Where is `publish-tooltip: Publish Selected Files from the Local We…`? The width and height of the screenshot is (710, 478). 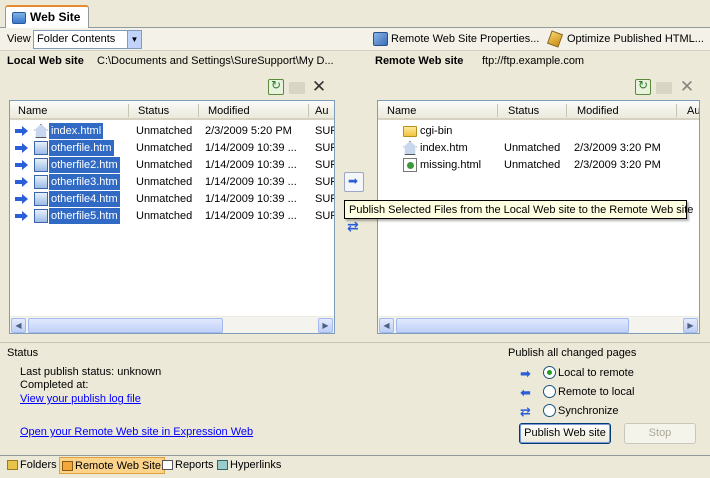
publish-tooltip: Publish Selected Files from the Local We… is located at coordinates (518, 209).